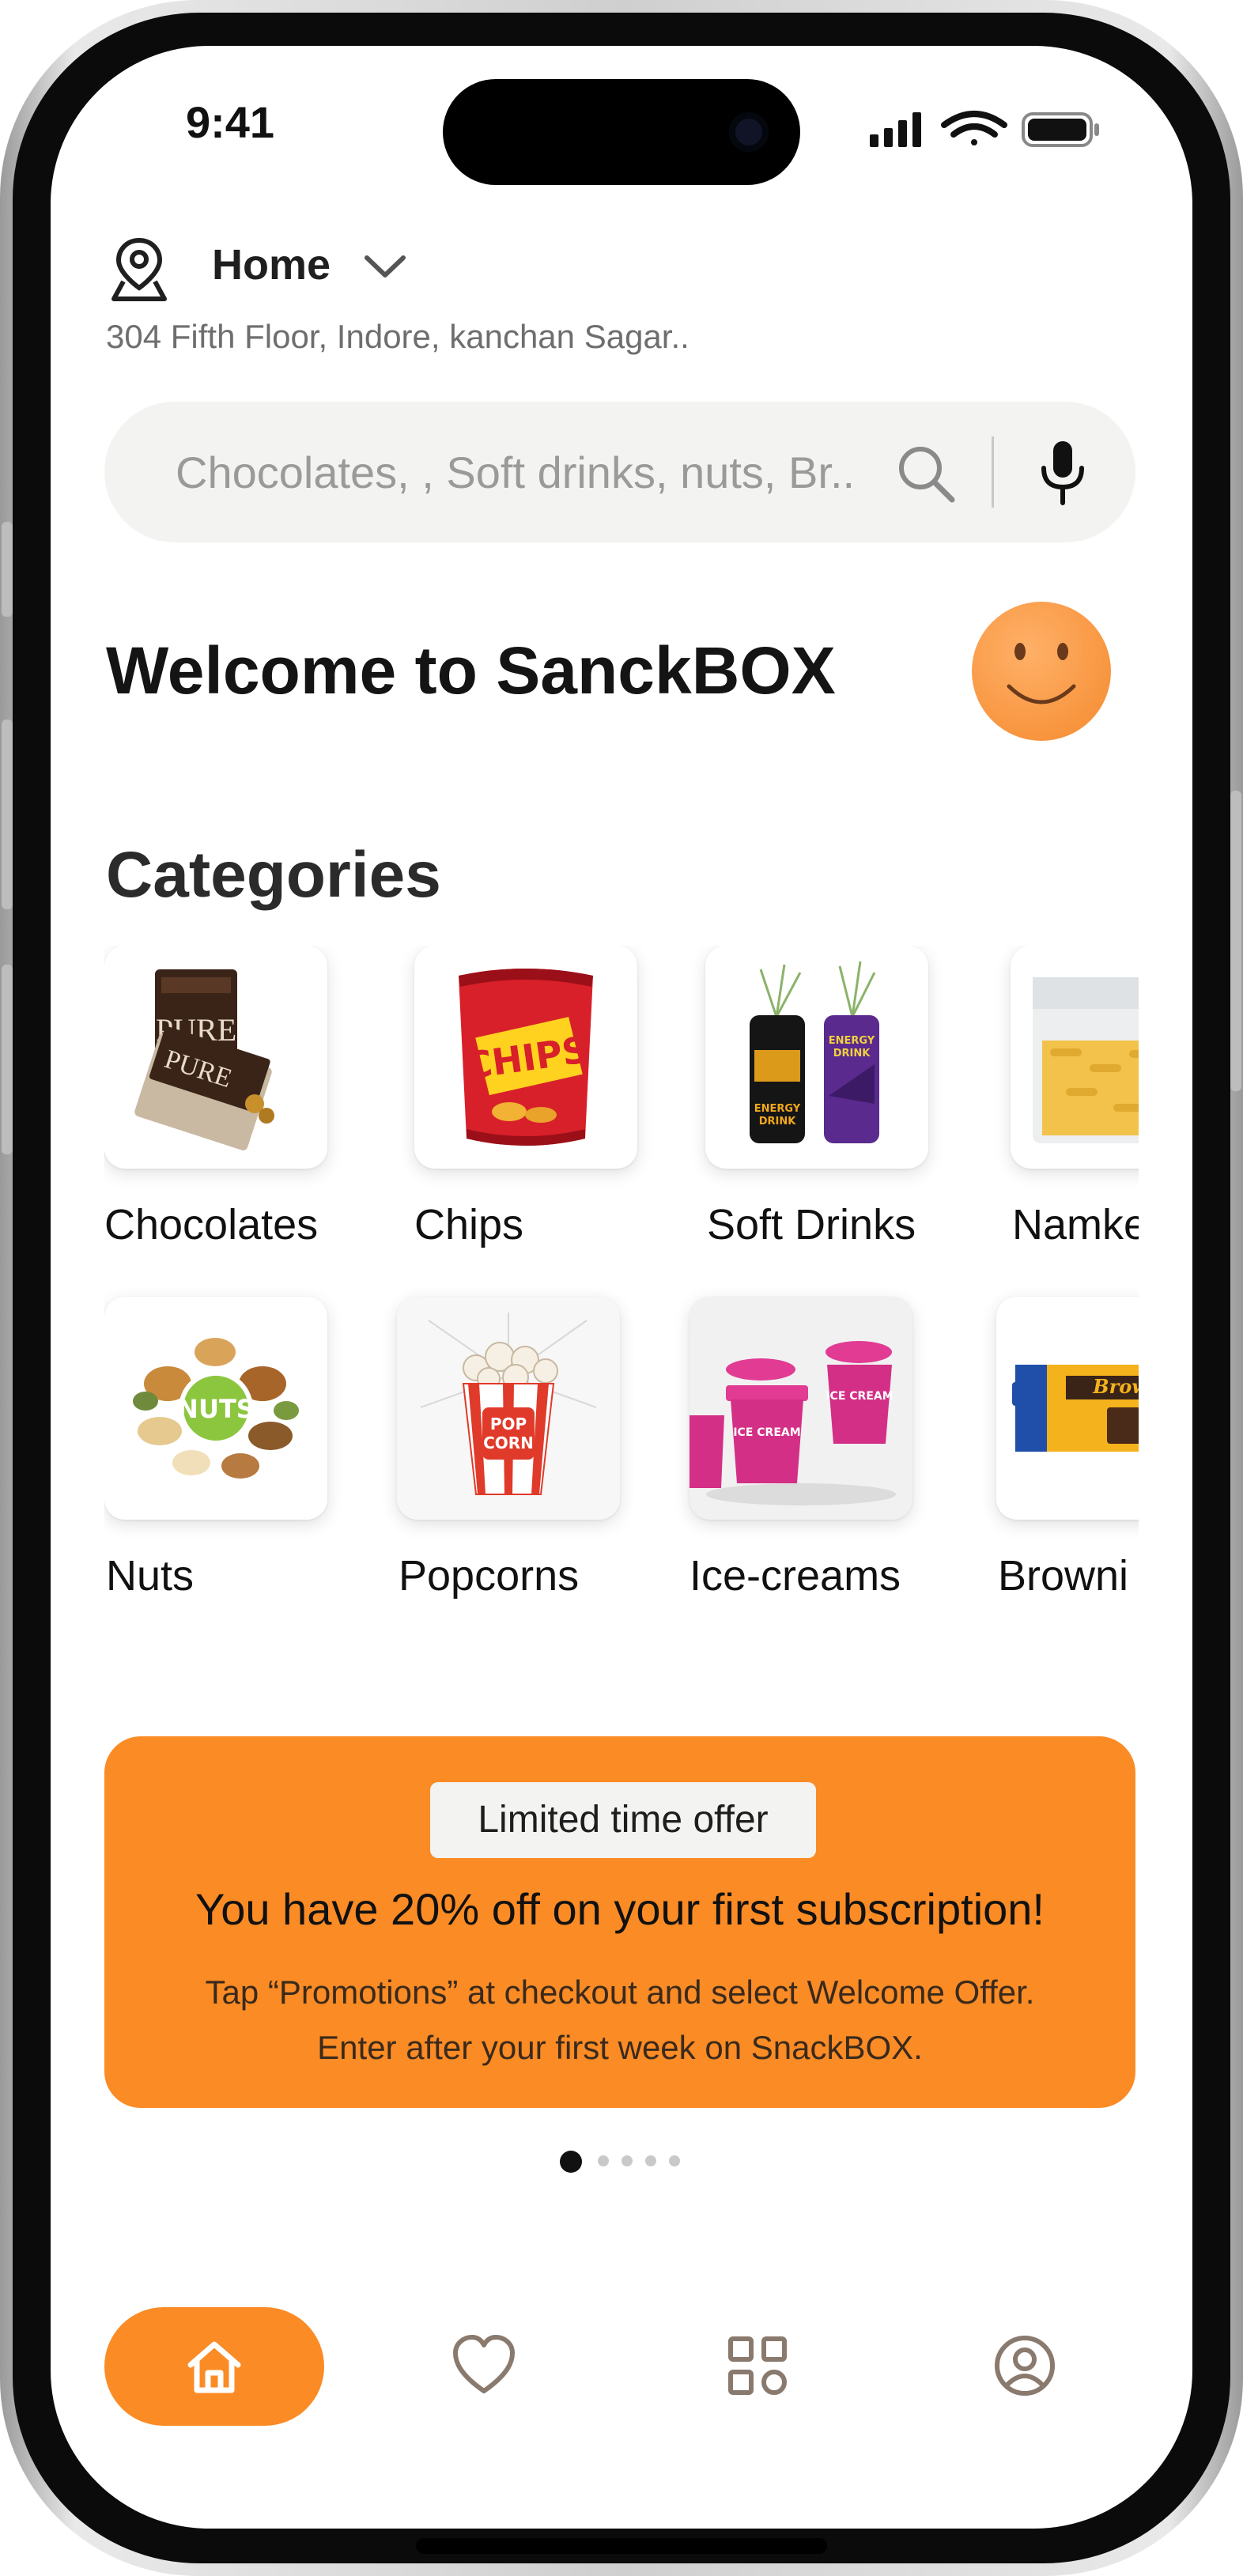  I want to click on nav-home-button, so click(214, 2366).